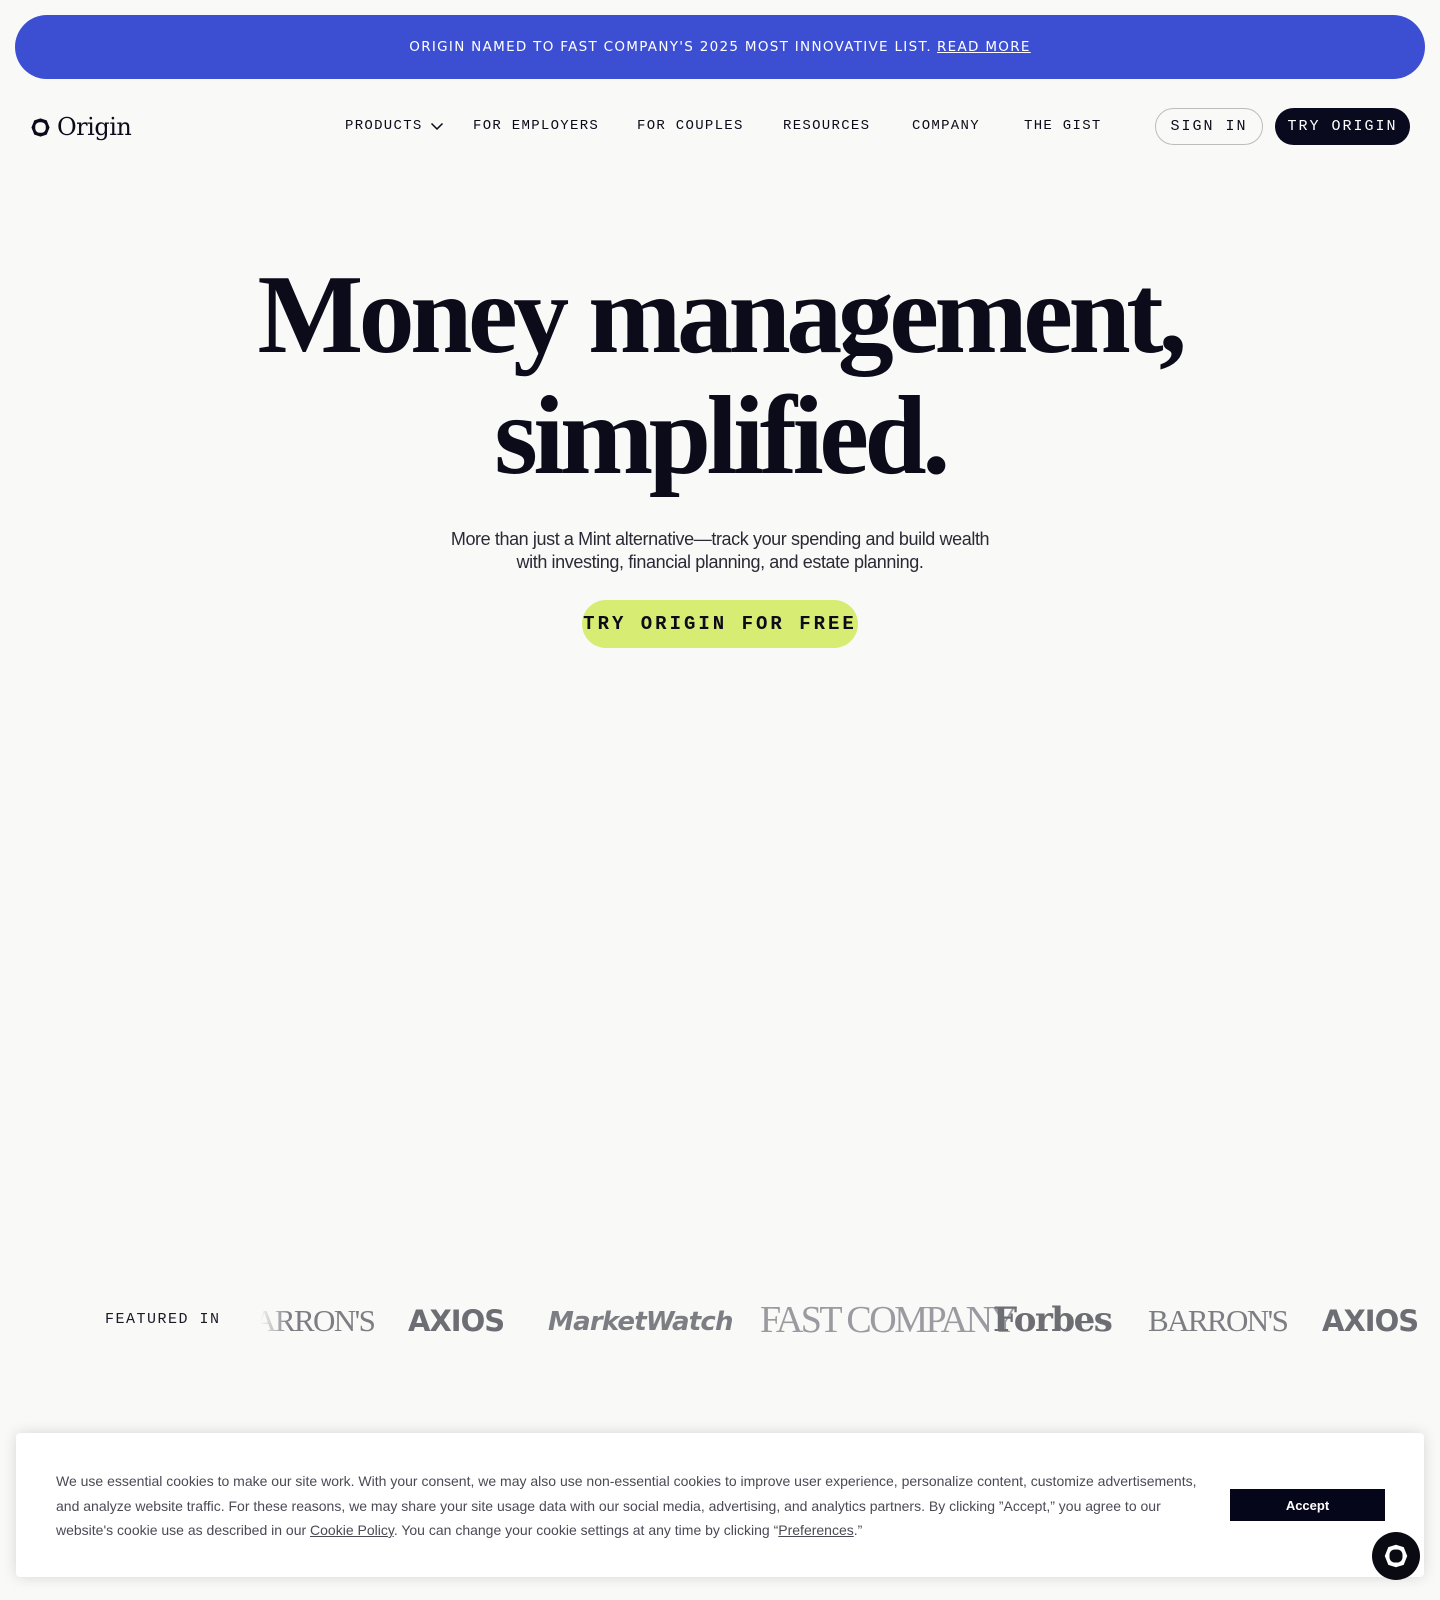  I want to click on forbes-logo: Forbes, so click(1053, 1320).